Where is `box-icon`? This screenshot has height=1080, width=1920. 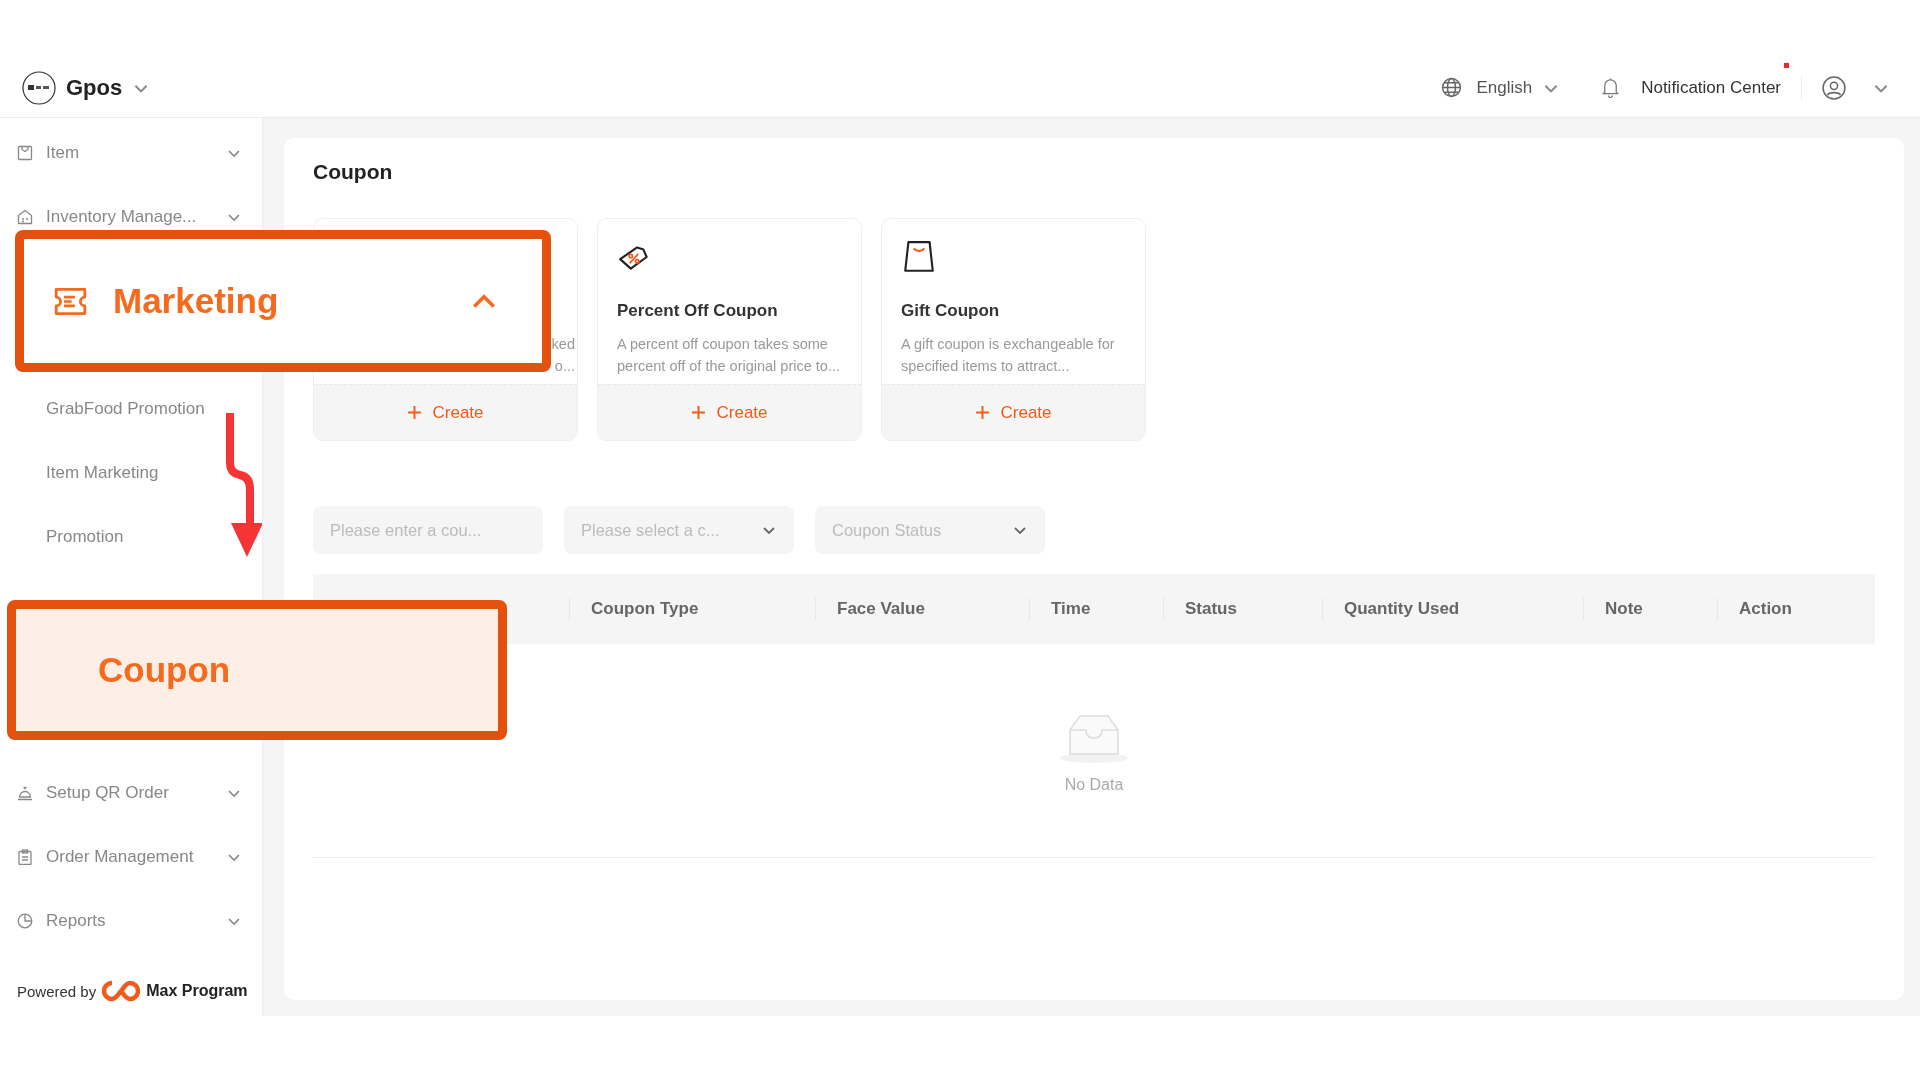 box-icon is located at coordinates (25, 153).